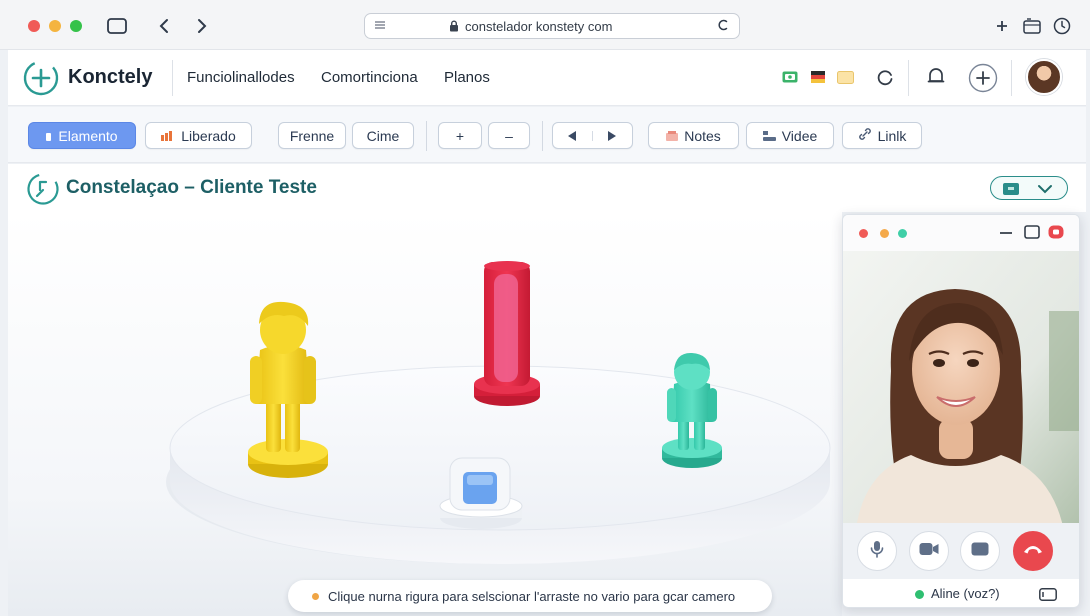 This screenshot has height=616, width=1090. What do you see at coordinates (539, 26) in the screenshot?
I see `url-text: constelador konstety com` at bounding box center [539, 26].